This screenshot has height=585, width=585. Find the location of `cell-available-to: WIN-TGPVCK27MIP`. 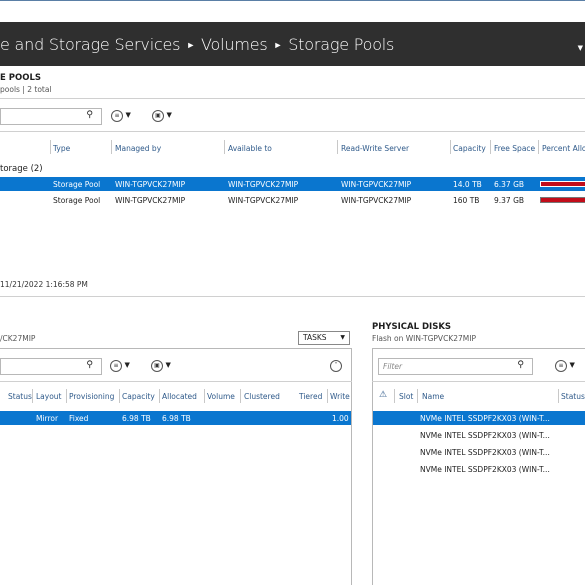

cell-available-to: WIN-TGPVCK27MIP is located at coordinates (263, 200).